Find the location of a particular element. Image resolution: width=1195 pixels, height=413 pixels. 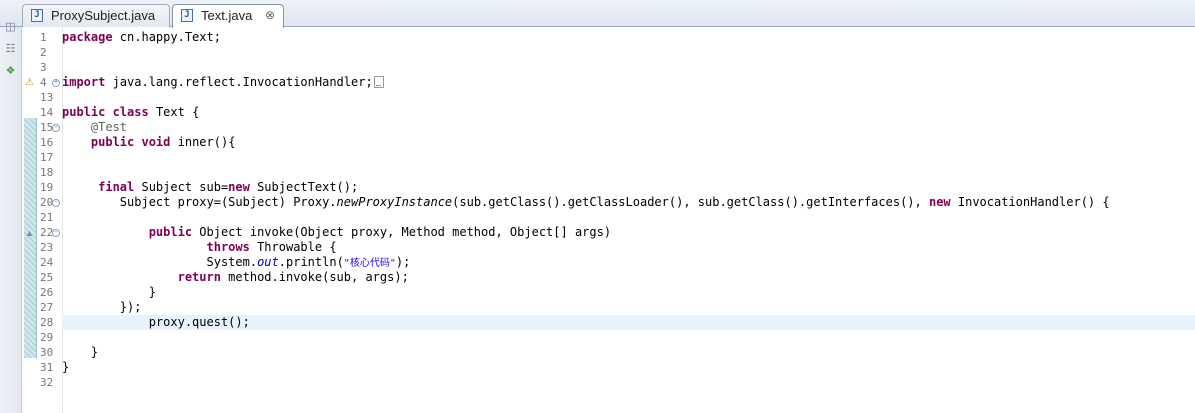

tab-text-java: J Text.java ⊗ is located at coordinates (228, 16).